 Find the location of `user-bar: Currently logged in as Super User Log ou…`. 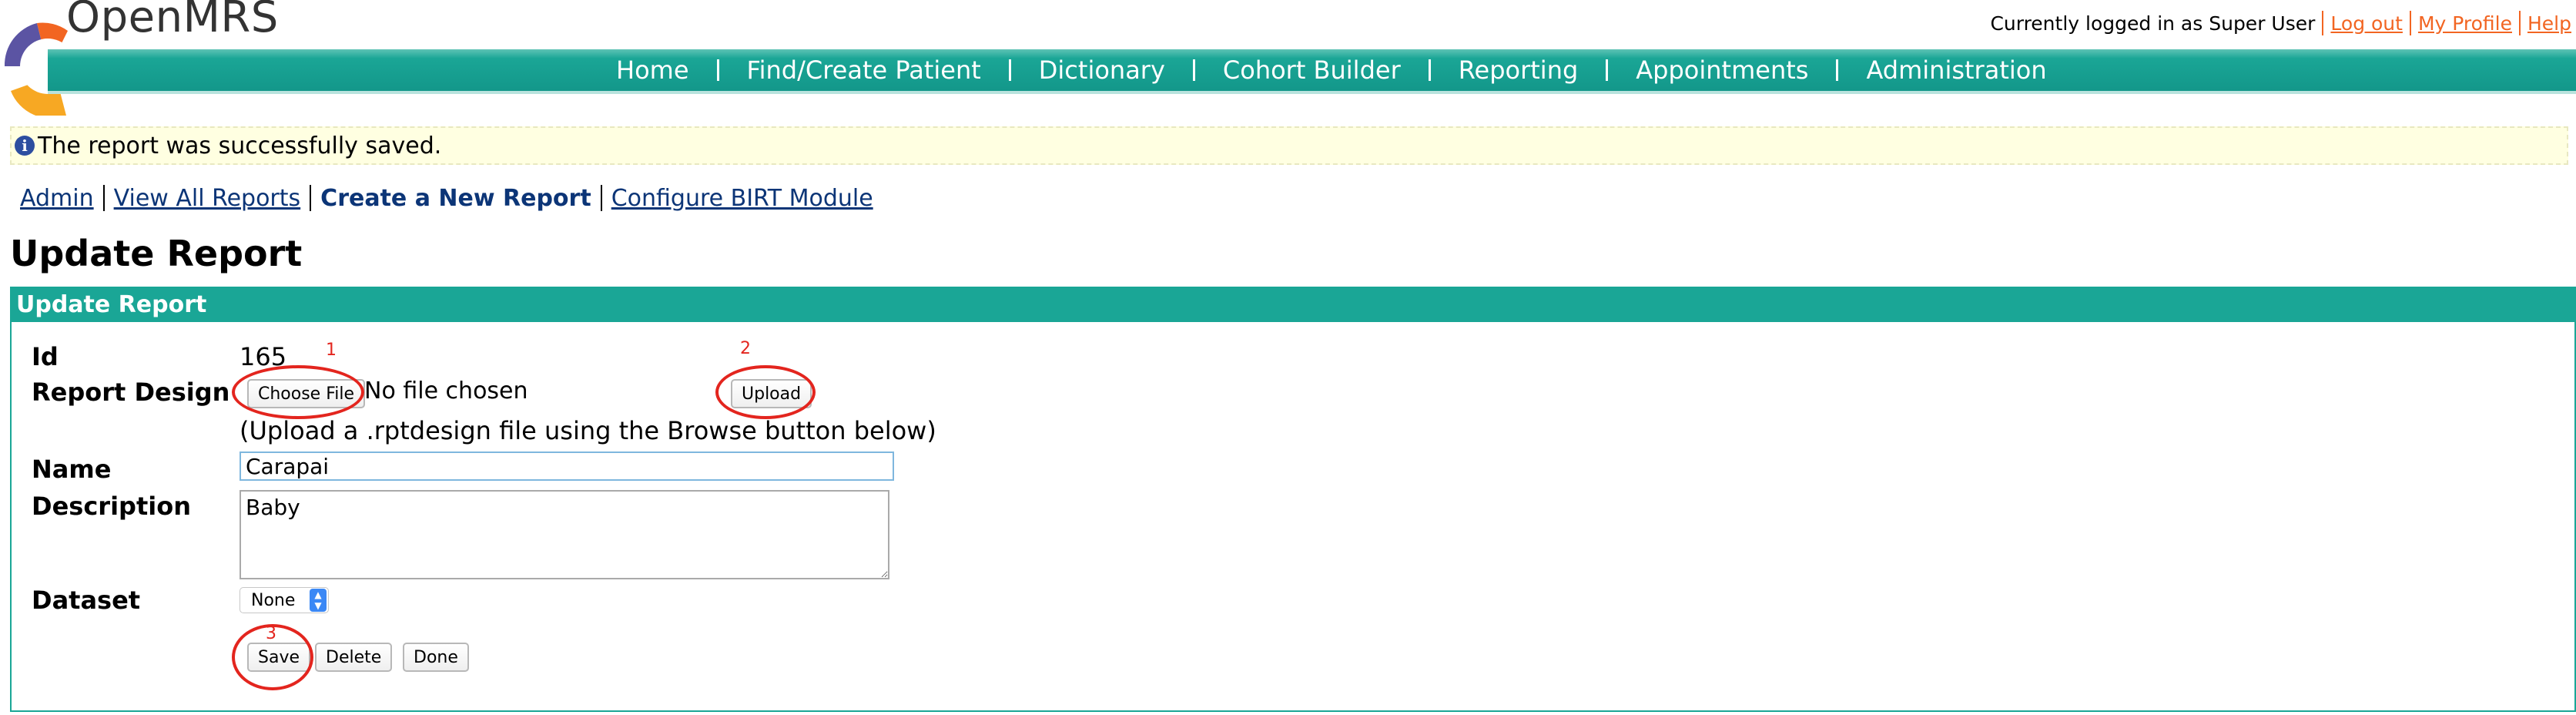

user-bar: Currently logged in as Super User Log ou… is located at coordinates (2280, 23).